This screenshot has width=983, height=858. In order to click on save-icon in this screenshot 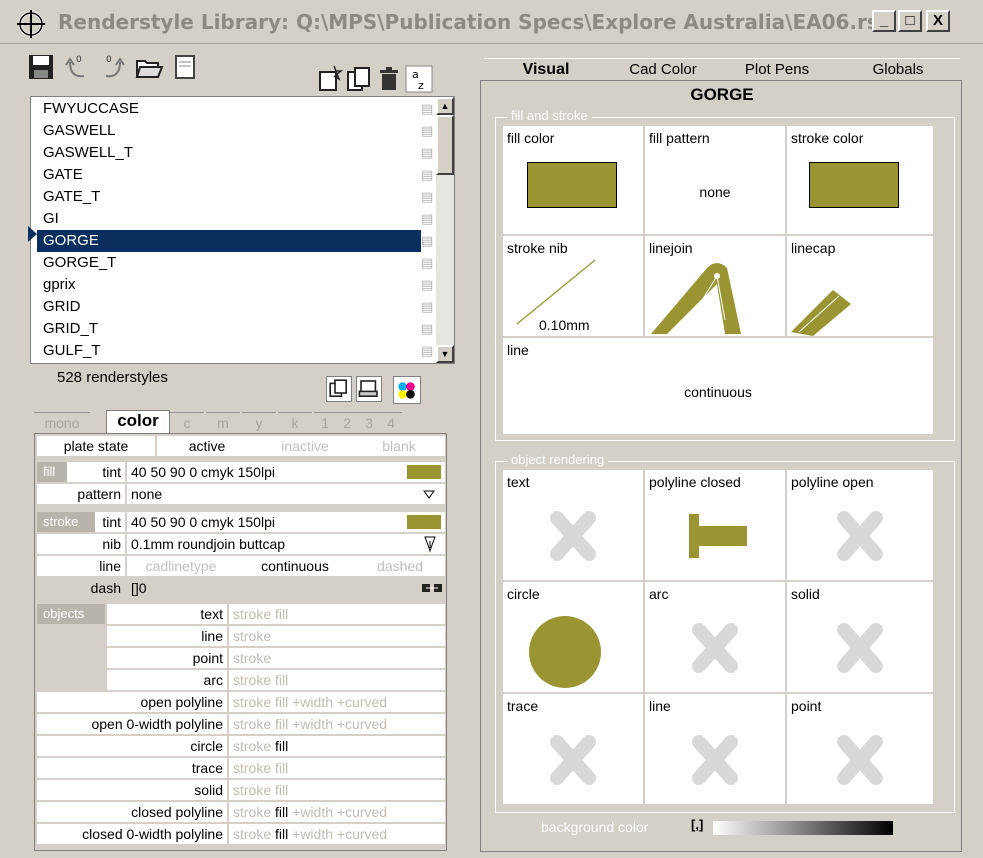, I will do `click(41, 67)`.